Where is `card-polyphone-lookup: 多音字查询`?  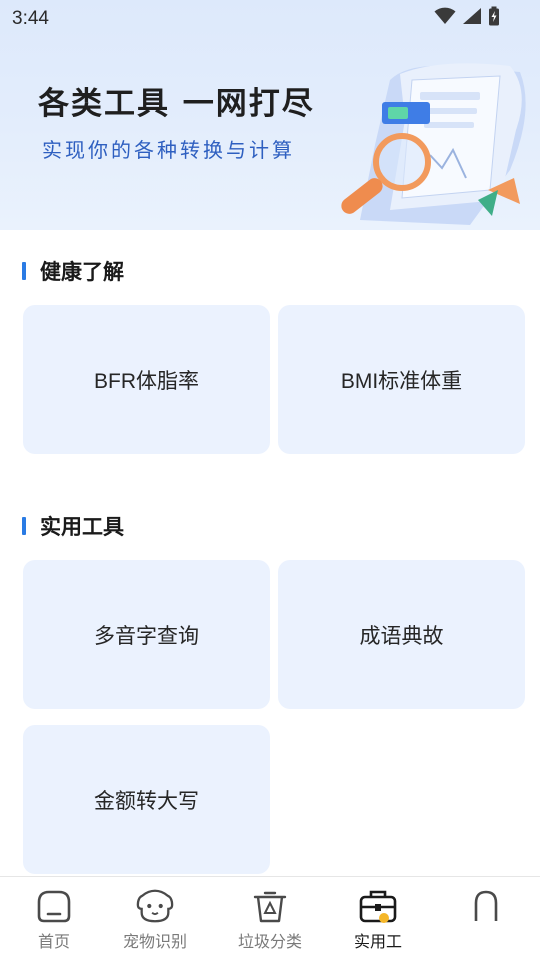
card-polyphone-lookup: 多音字查询 is located at coordinates (146, 634).